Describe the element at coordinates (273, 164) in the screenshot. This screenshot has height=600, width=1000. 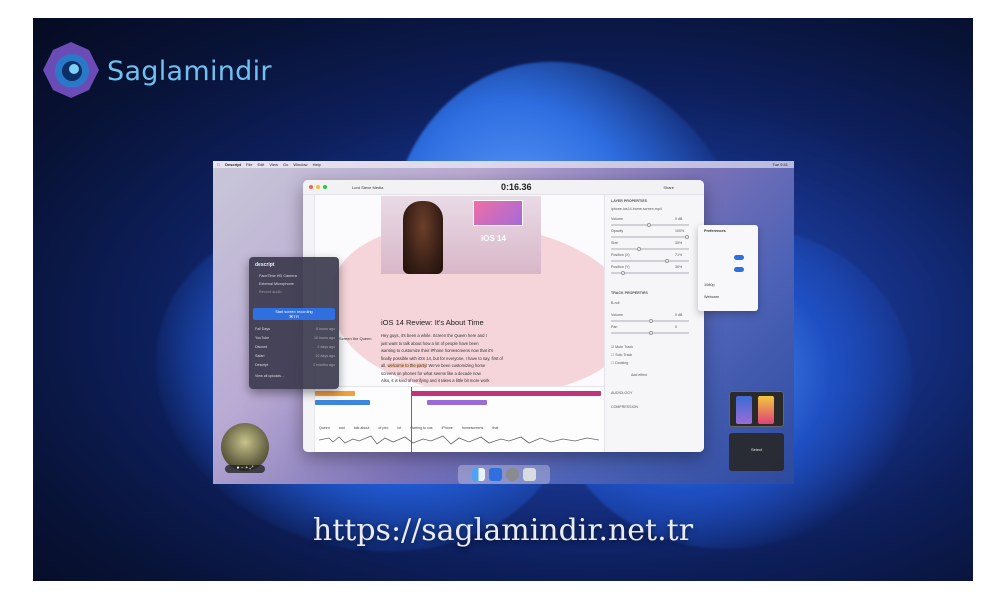
I see `menu-view: View` at that location.